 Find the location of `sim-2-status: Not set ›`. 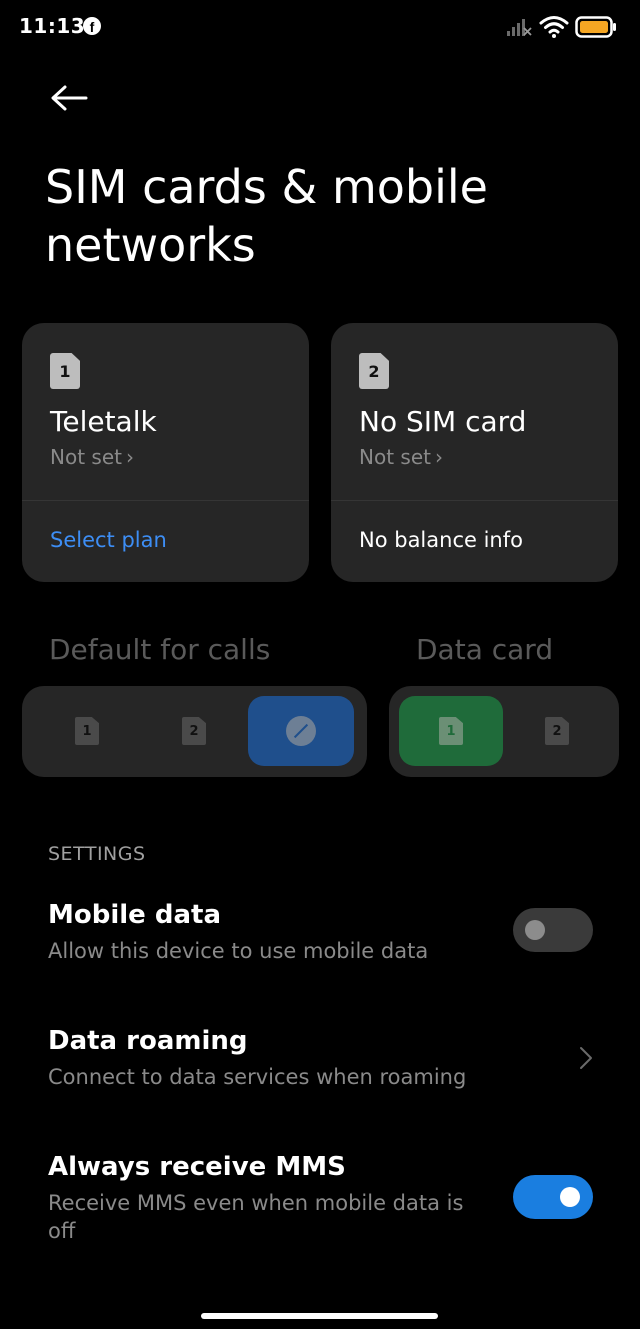

sim-2-status: Not set › is located at coordinates (401, 457).